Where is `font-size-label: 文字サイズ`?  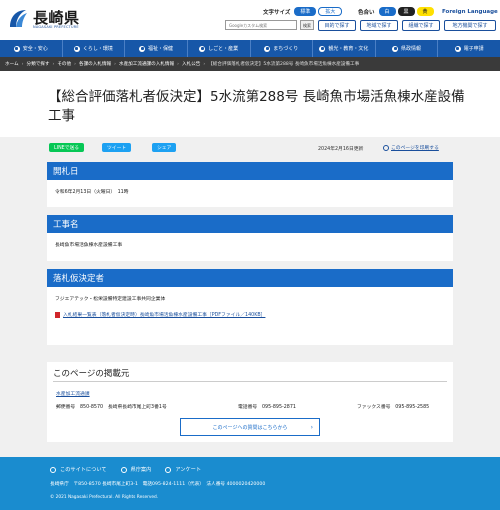
font-size-label: 文字サイズ is located at coordinates (277, 12).